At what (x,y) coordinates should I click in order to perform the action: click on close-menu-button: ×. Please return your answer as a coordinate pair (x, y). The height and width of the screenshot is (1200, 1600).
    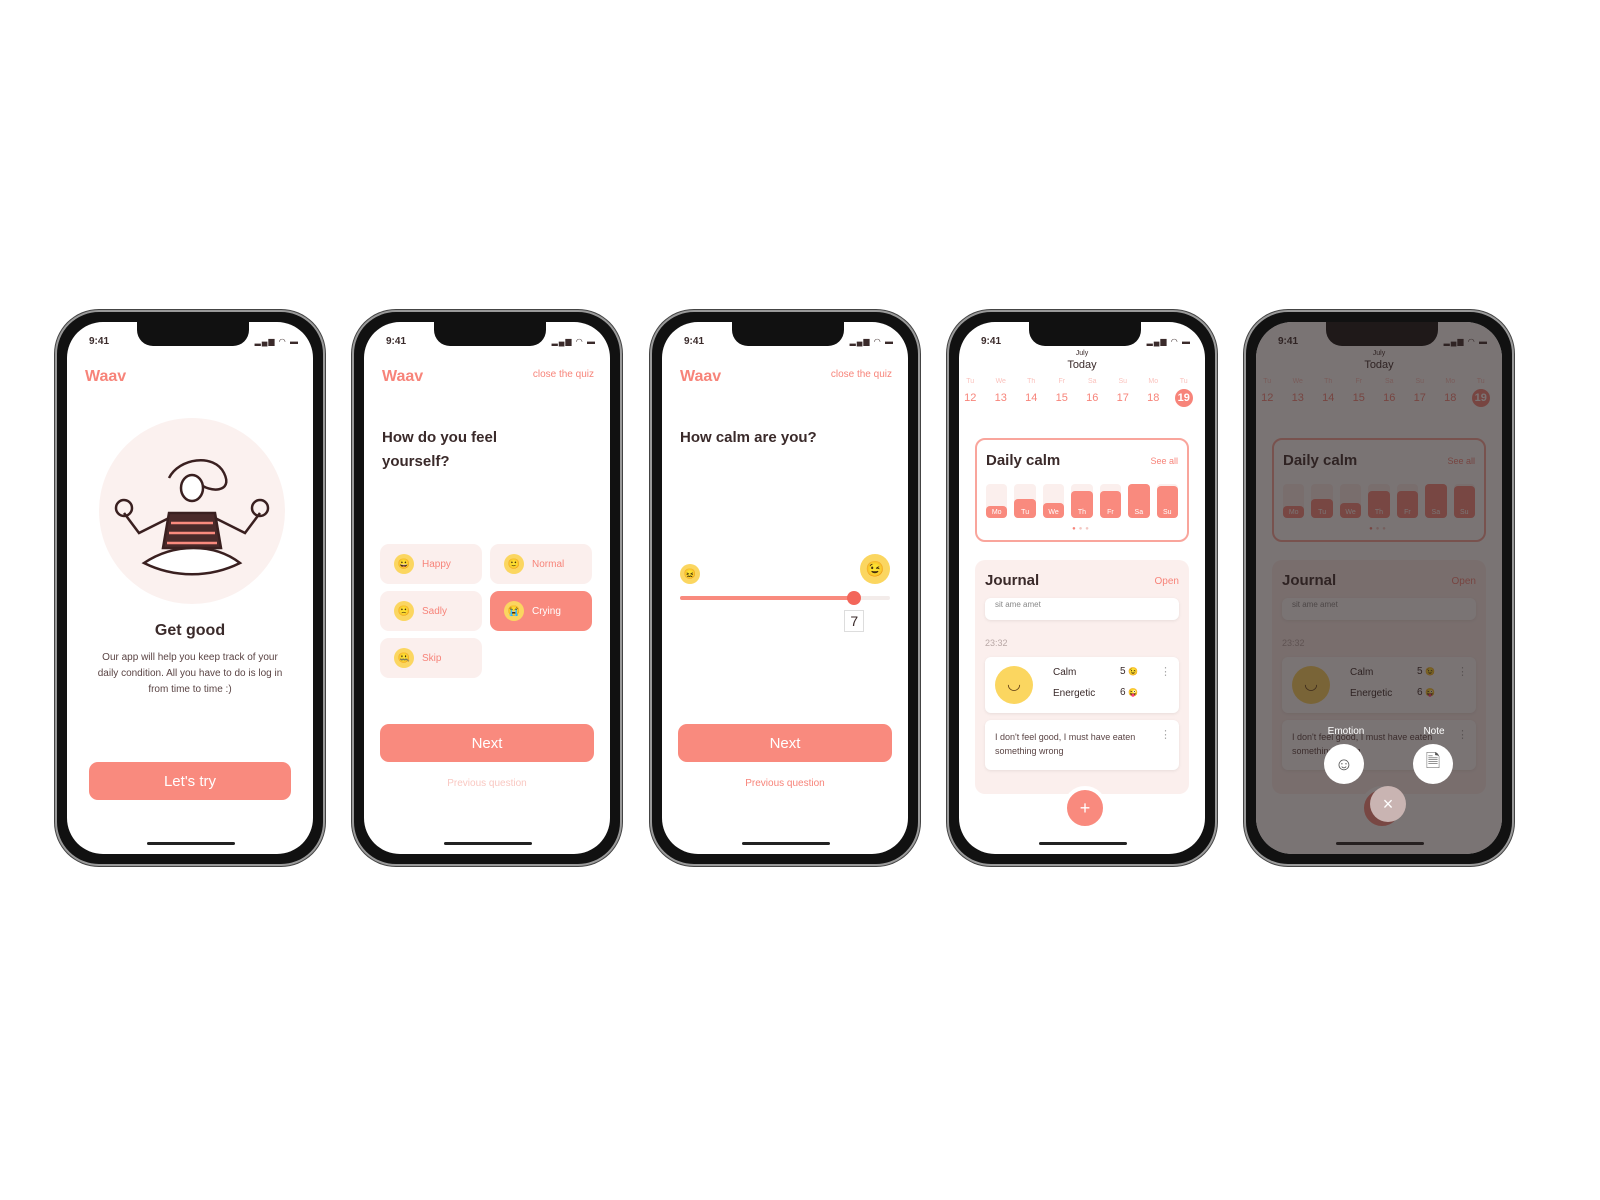
    Looking at the image, I should click on (1388, 804).